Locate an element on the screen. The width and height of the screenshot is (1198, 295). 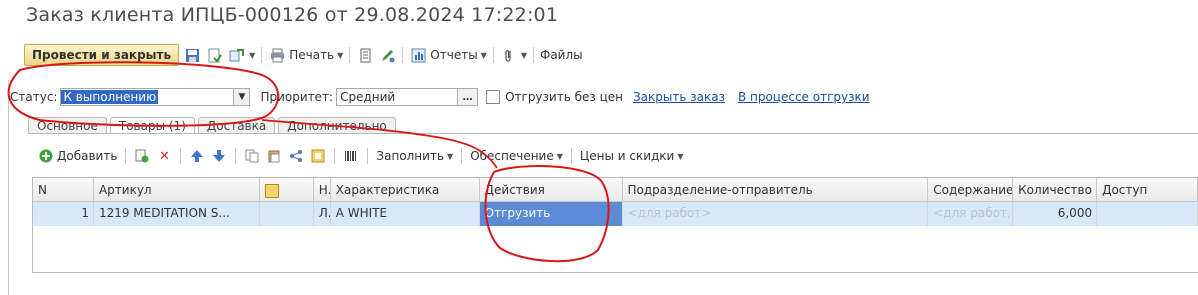
form-toolbar: Провести и закрыть ▼ Печать ▼ Отчеты ▼ ▼ is located at coordinates (303, 55).